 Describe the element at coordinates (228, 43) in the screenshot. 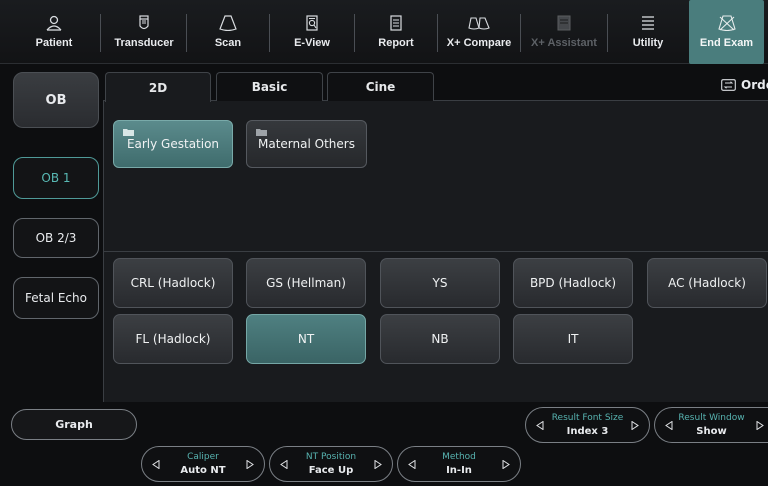

I see `scan-label: Scan` at that location.